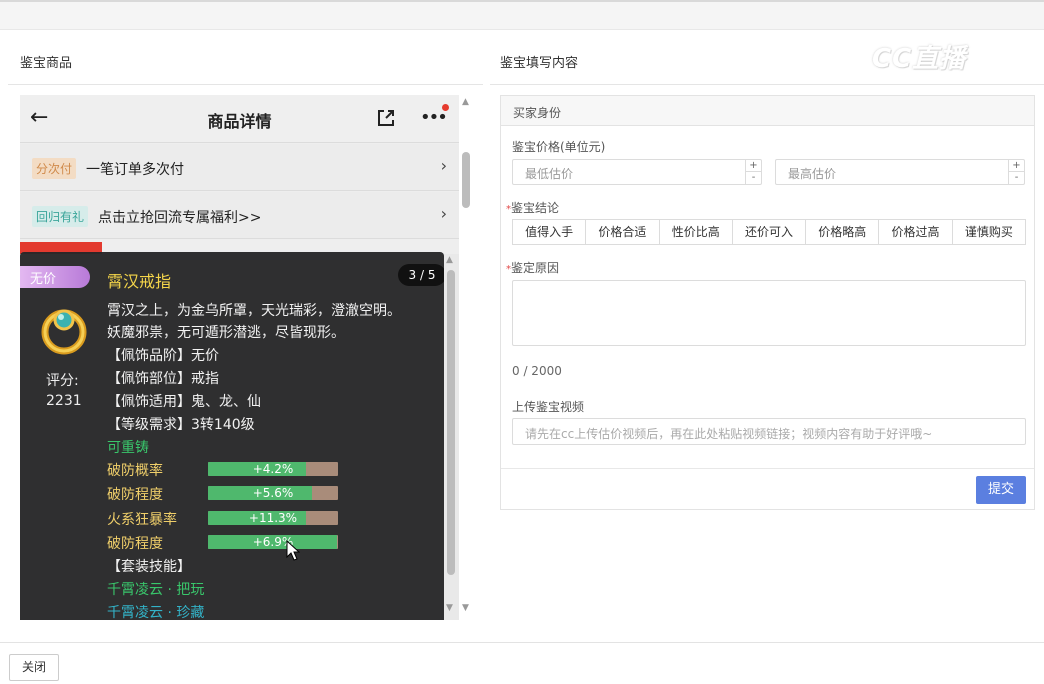 Image resolution: width=1044 pixels, height=684 pixels. I want to click on stat-bar: +5.6%, so click(273, 493).